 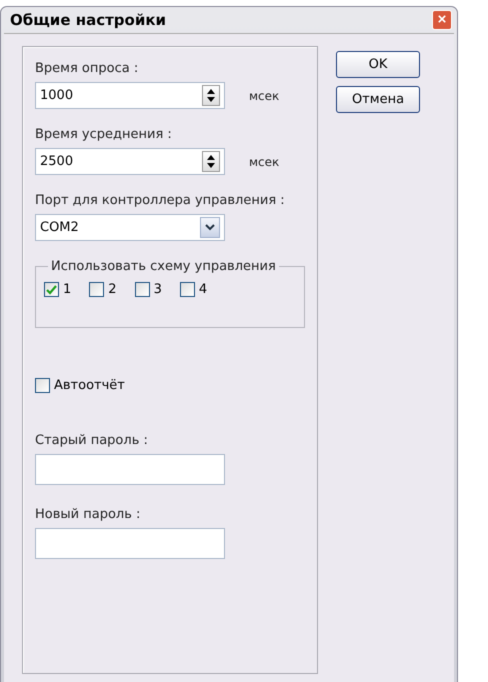 What do you see at coordinates (378, 64) in the screenshot?
I see `dialog-button: OK` at bounding box center [378, 64].